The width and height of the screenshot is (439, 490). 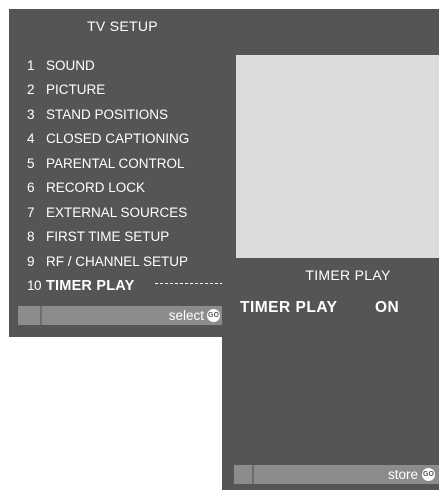 I want to click on menu-item-number: 1, so click(x=31, y=65).